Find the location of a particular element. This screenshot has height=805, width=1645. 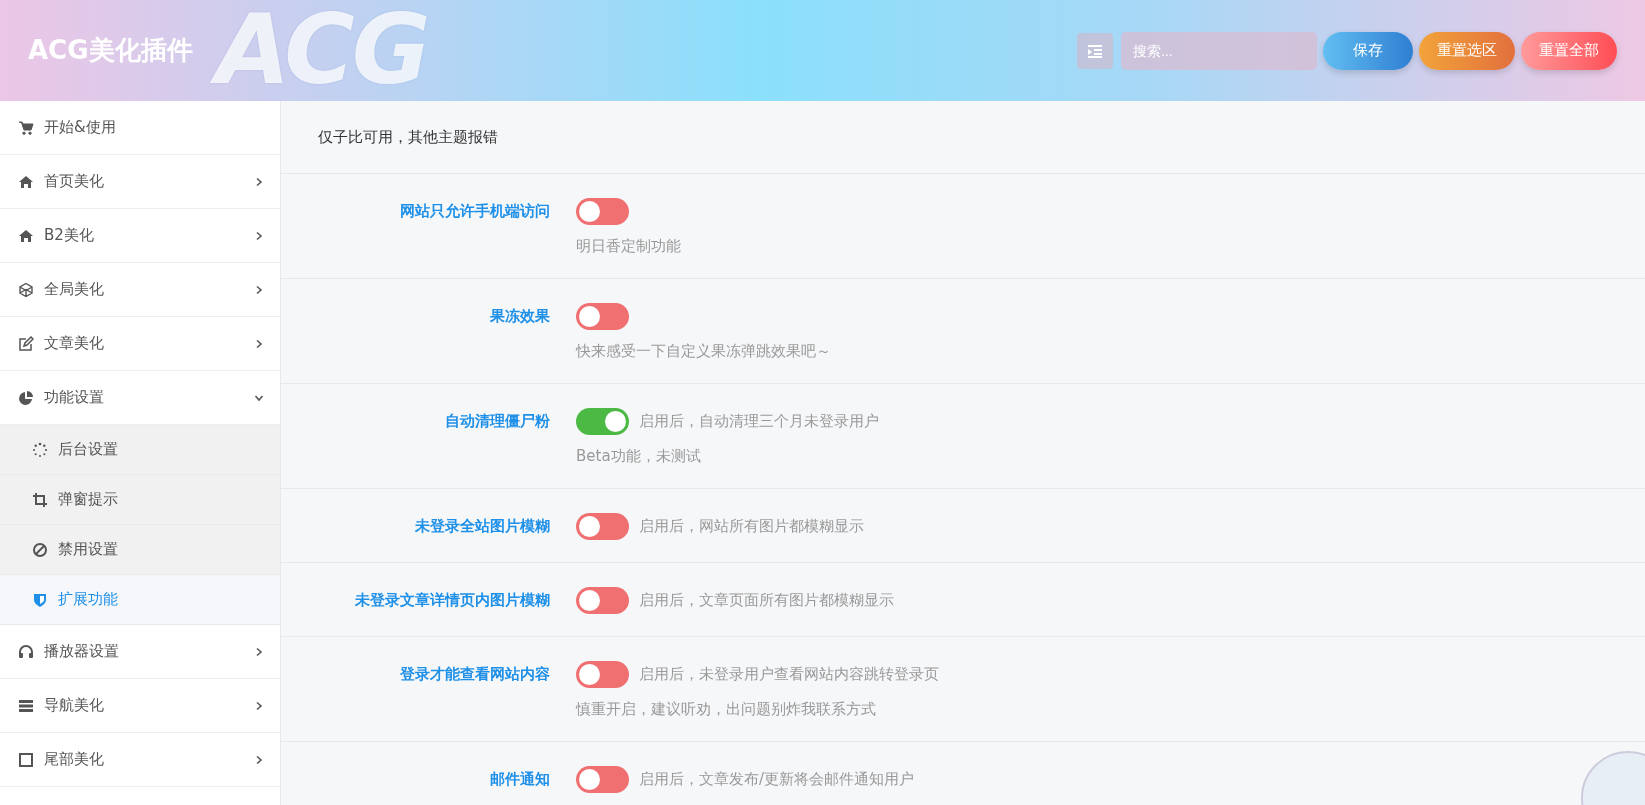

sidebar-item: 首页美化 is located at coordinates (140, 182).